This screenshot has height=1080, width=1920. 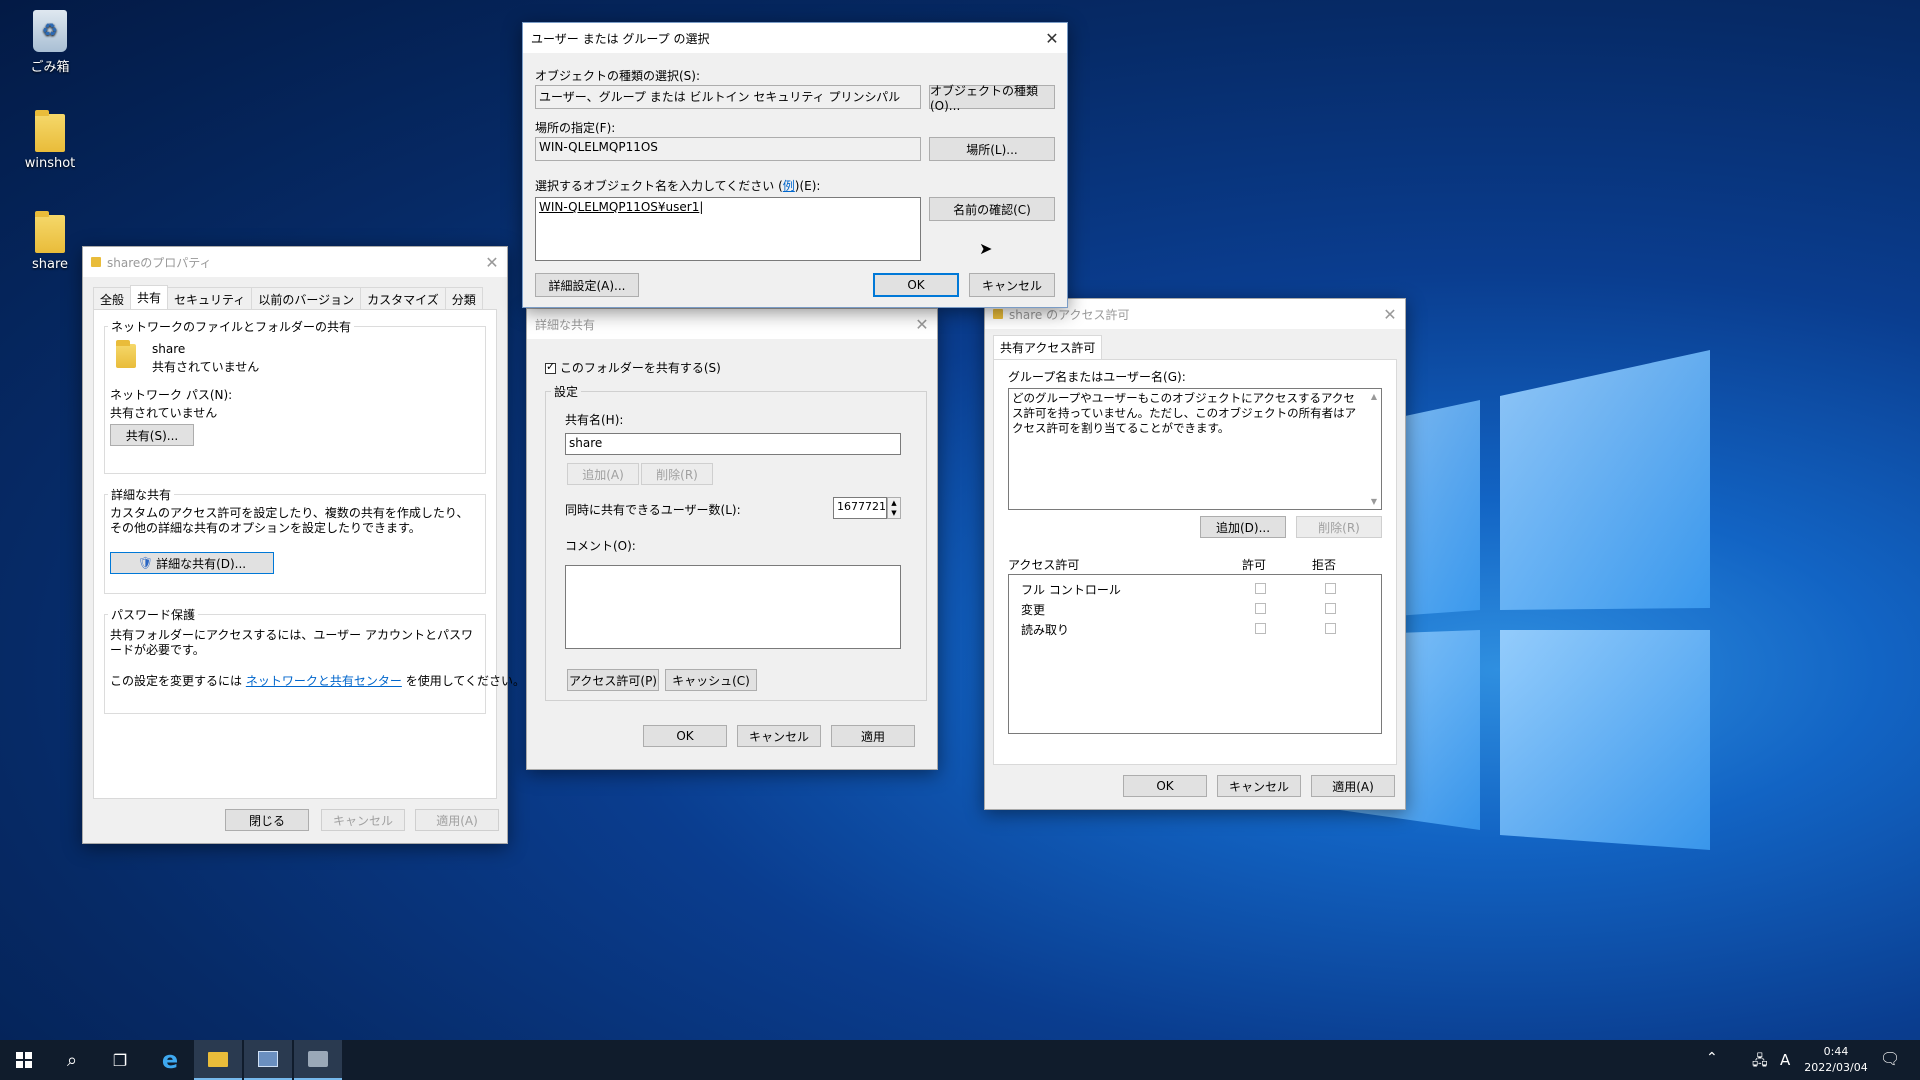 What do you see at coordinates (613, 680) in the screenshot?
I see `permissions-button: アクセス許可(P)` at bounding box center [613, 680].